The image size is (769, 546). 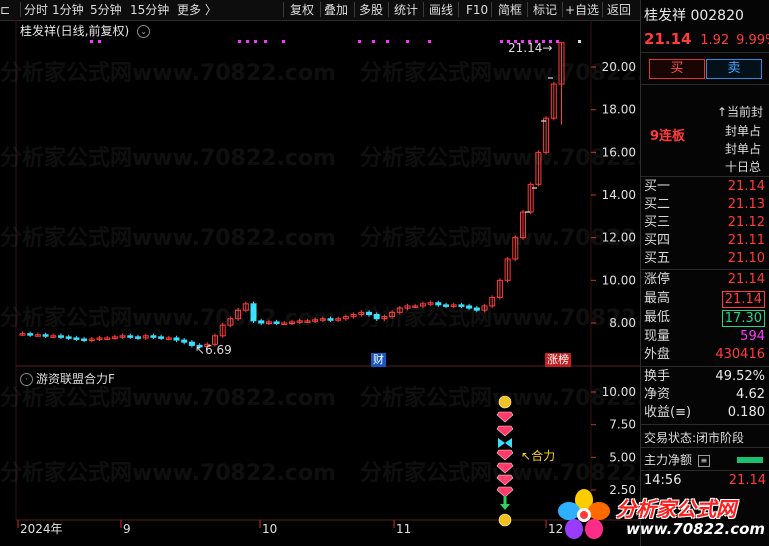 What do you see at coordinates (36, 10) in the screenshot?
I see `tab-intraday: 分时` at bounding box center [36, 10].